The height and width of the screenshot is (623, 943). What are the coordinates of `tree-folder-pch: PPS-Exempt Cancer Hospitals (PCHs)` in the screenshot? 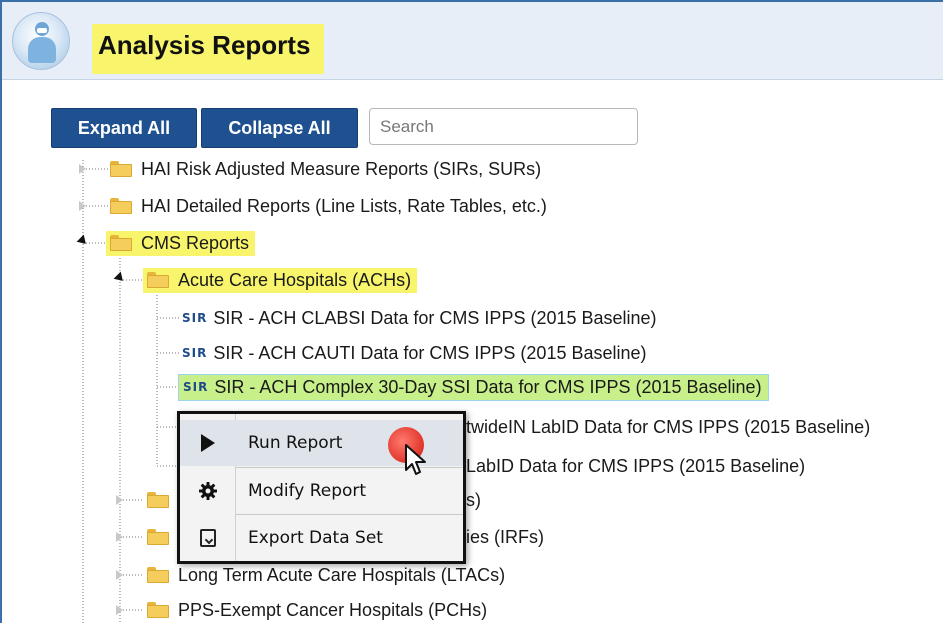 It's located at (317, 609).